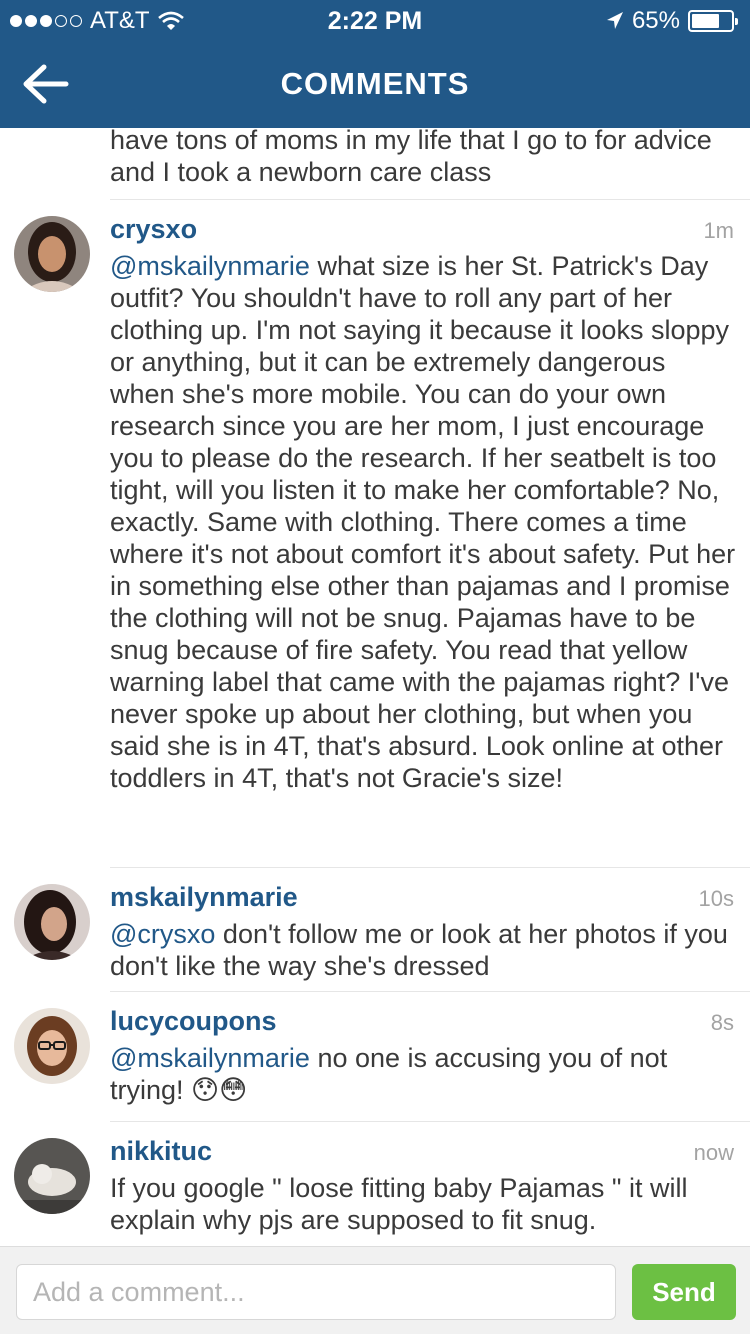 The image size is (750, 1334). What do you see at coordinates (655, 20) in the screenshot?
I see `battery-percent: 65%` at bounding box center [655, 20].